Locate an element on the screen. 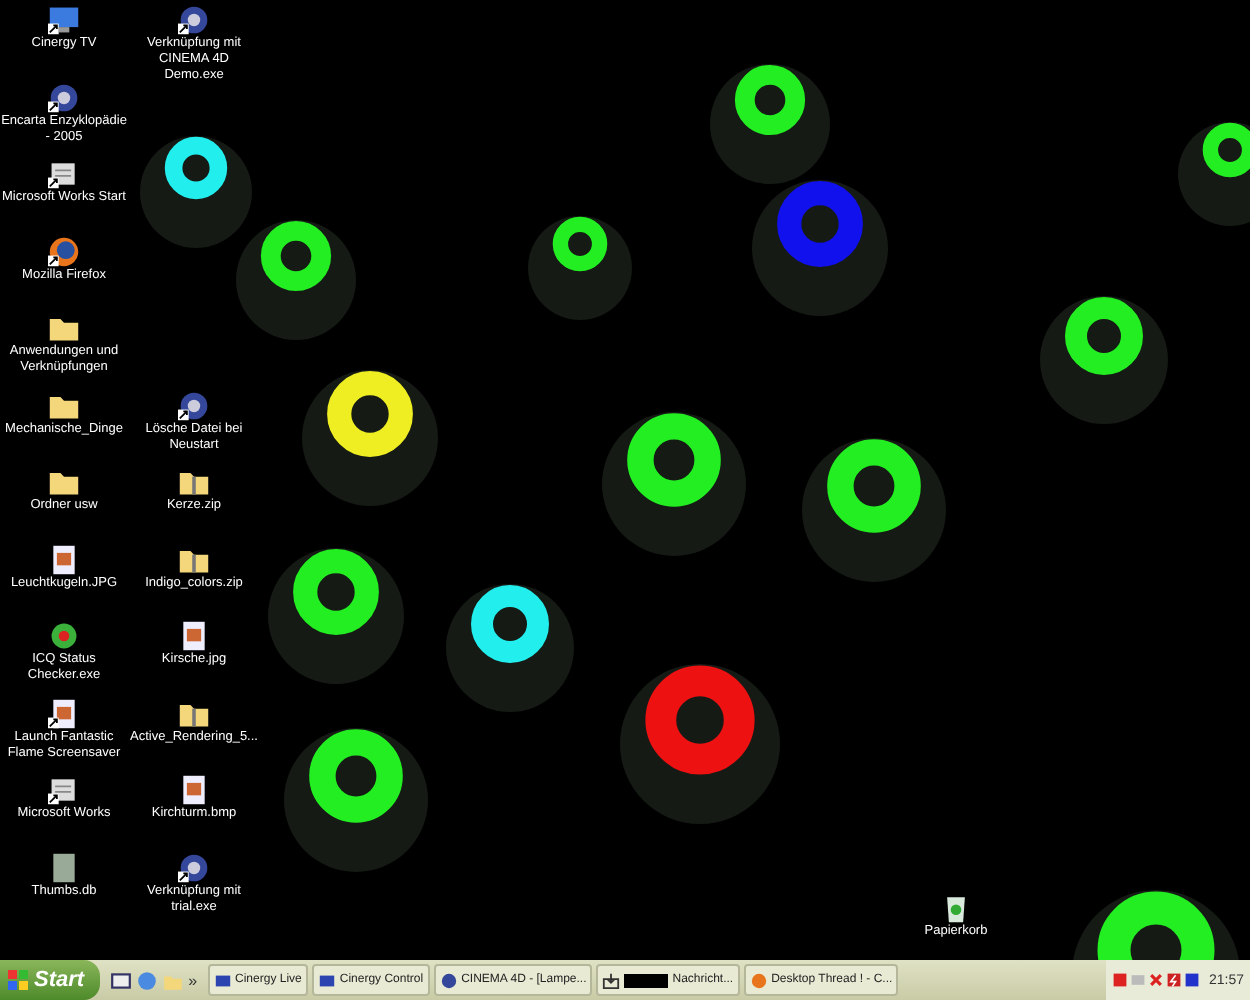 This screenshot has width=1250, height=1000. flash-icon is located at coordinates (1174, 980).